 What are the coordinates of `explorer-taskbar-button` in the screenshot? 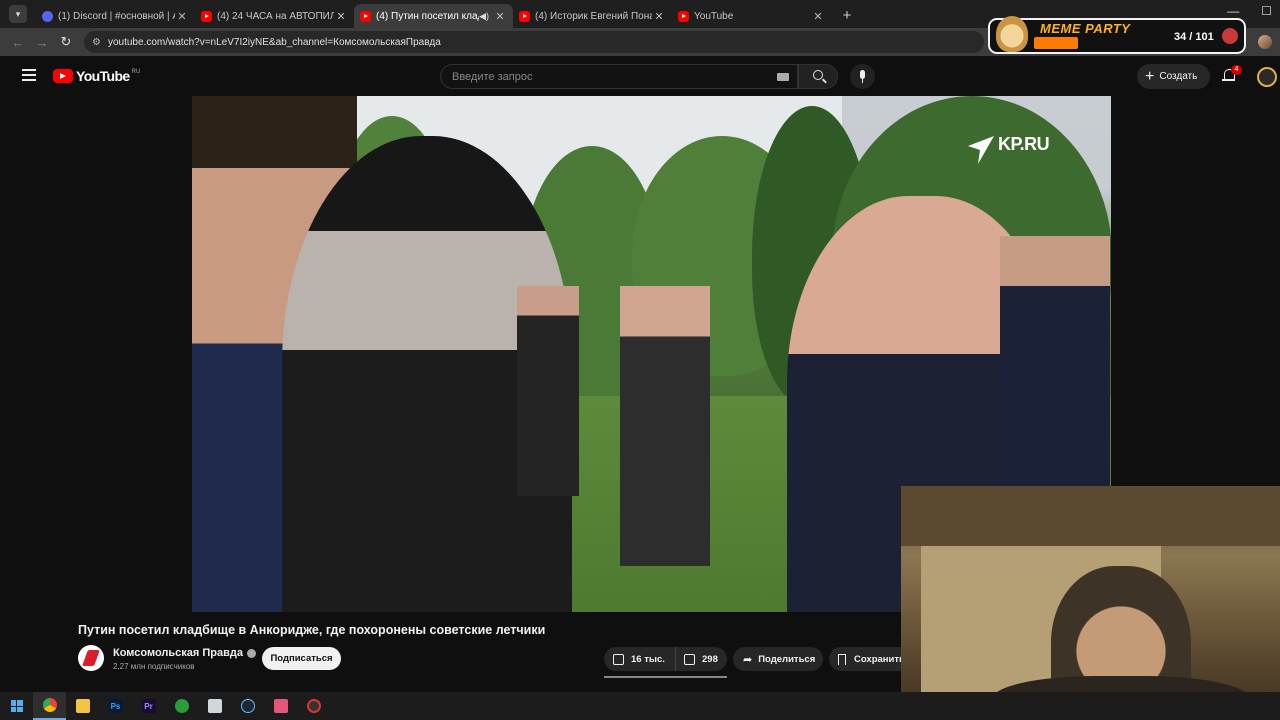 It's located at (82, 706).